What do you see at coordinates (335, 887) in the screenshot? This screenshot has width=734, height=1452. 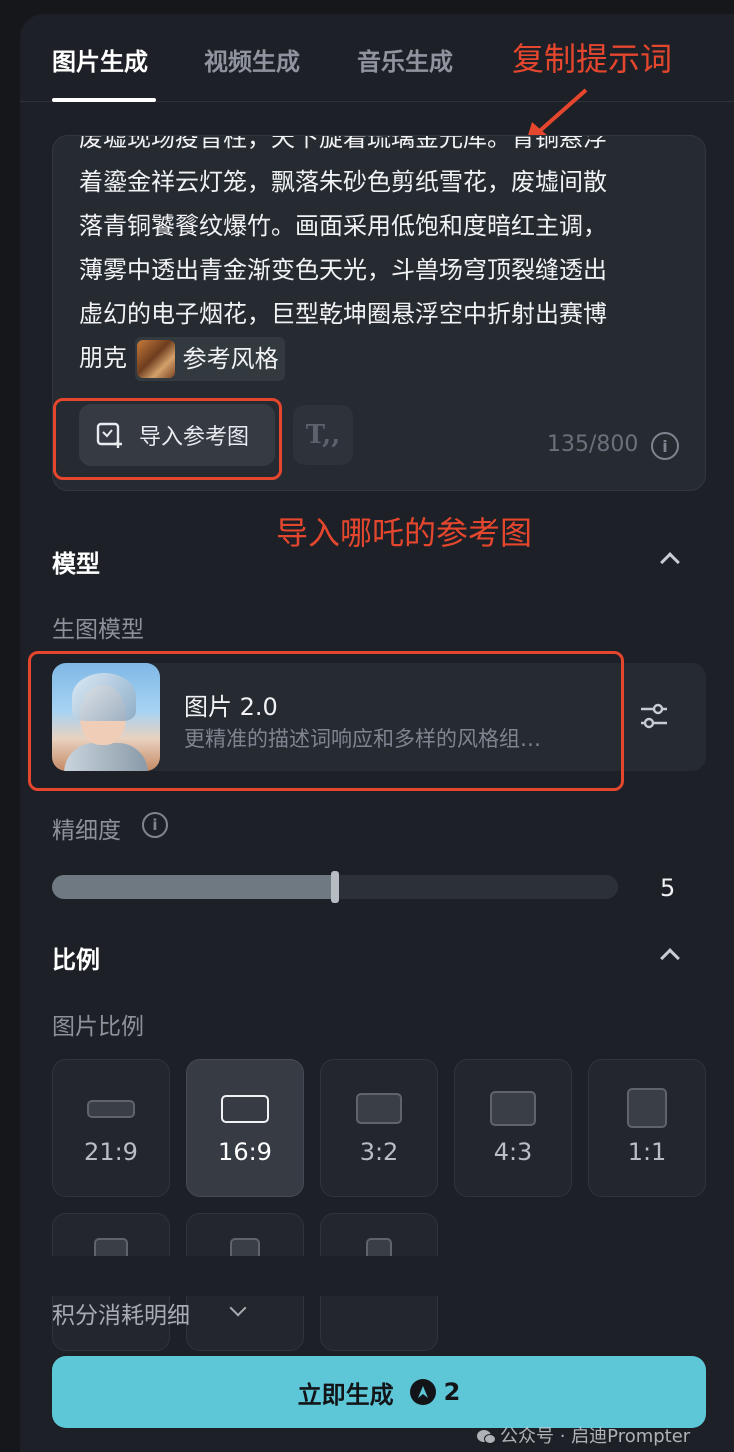 I see `detail-slider-thumb` at bounding box center [335, 887].